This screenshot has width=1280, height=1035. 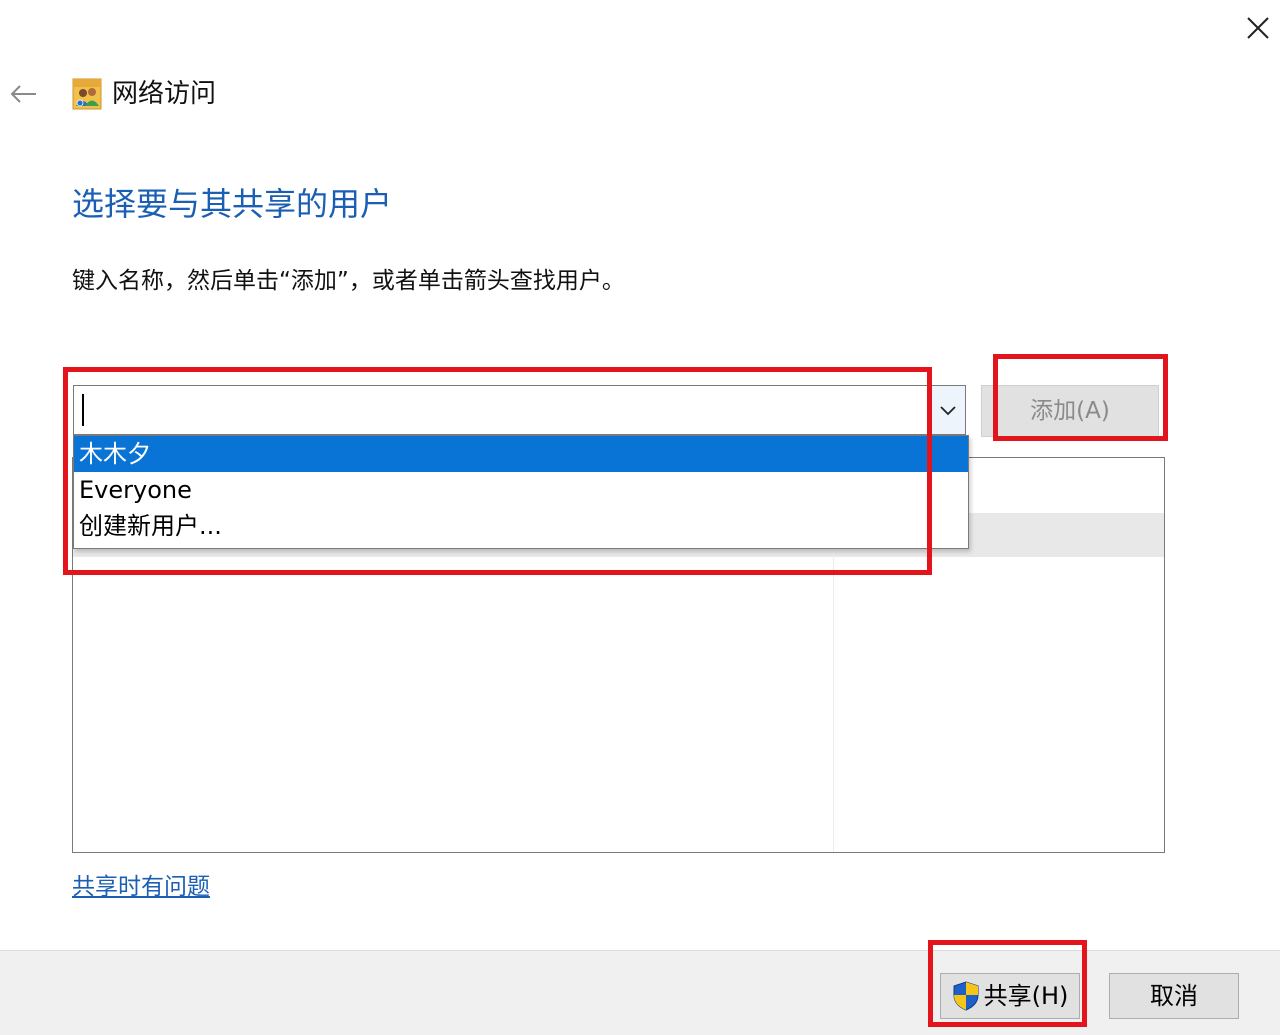 What do you see at coordinates (141, 887) in the screenshot?
I see `sharing-help-link: 共享时有问题` at bounding box center [141, 887].